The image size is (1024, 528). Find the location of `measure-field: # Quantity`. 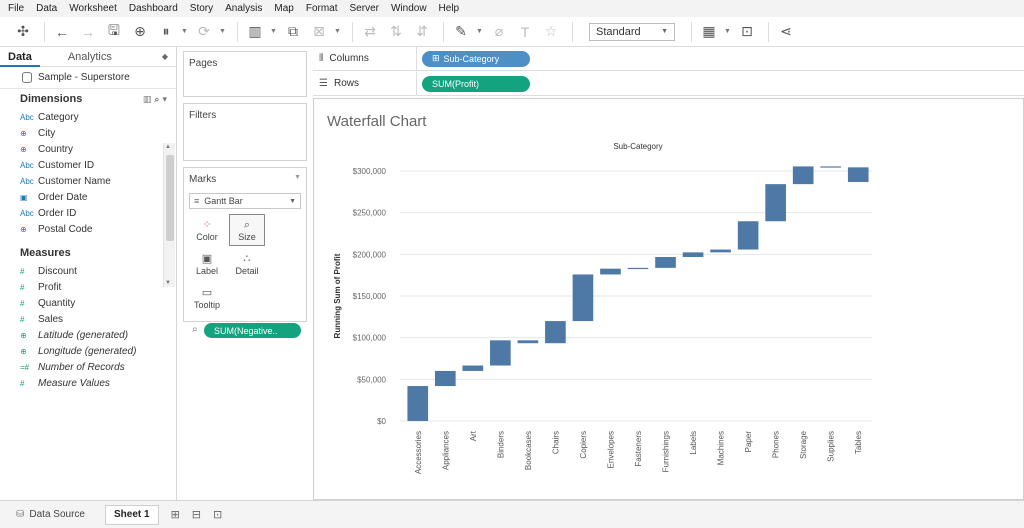

measure-field: # Quantity is located at coordinates (88, 303).